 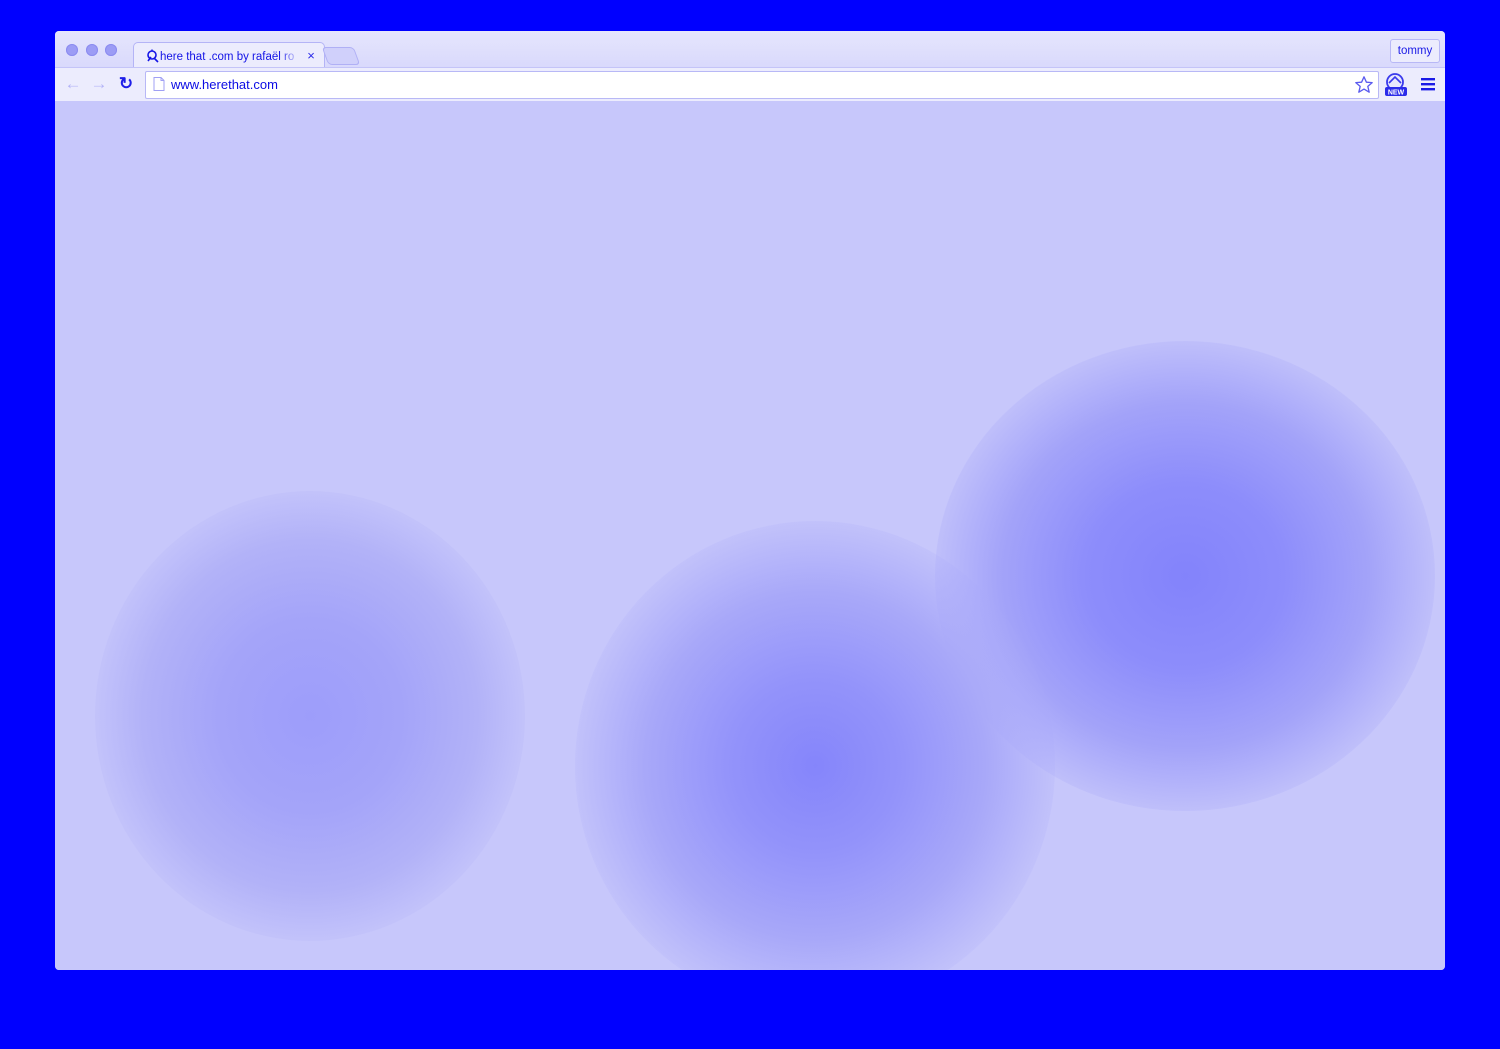 What do you see at coordinates (126, 84) in the screenshot?
I see `reload-icon: ↻` at bounding box center [126, 84].